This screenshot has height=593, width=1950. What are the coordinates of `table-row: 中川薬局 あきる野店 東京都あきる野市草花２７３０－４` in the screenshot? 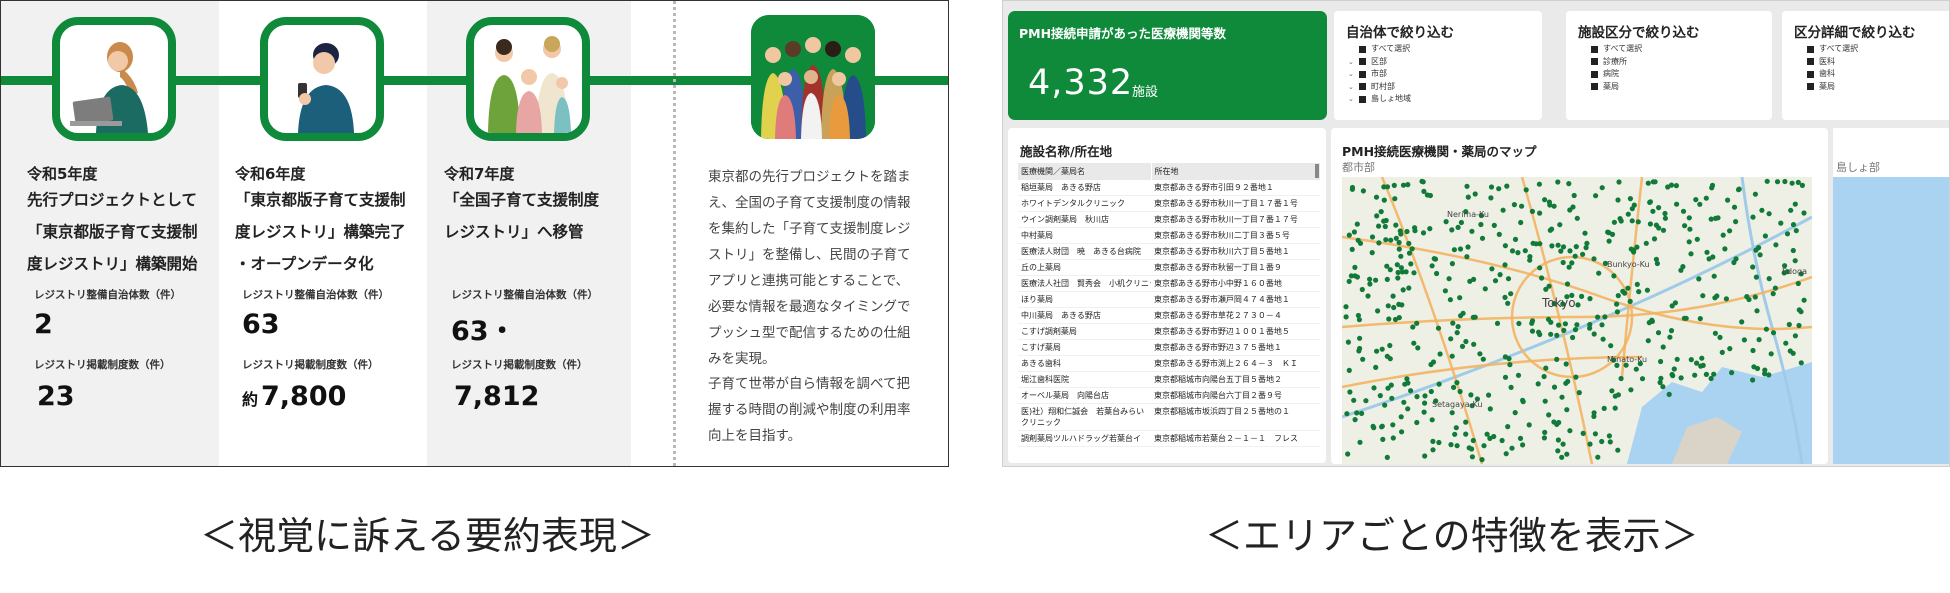 It's located at (1169, 315).